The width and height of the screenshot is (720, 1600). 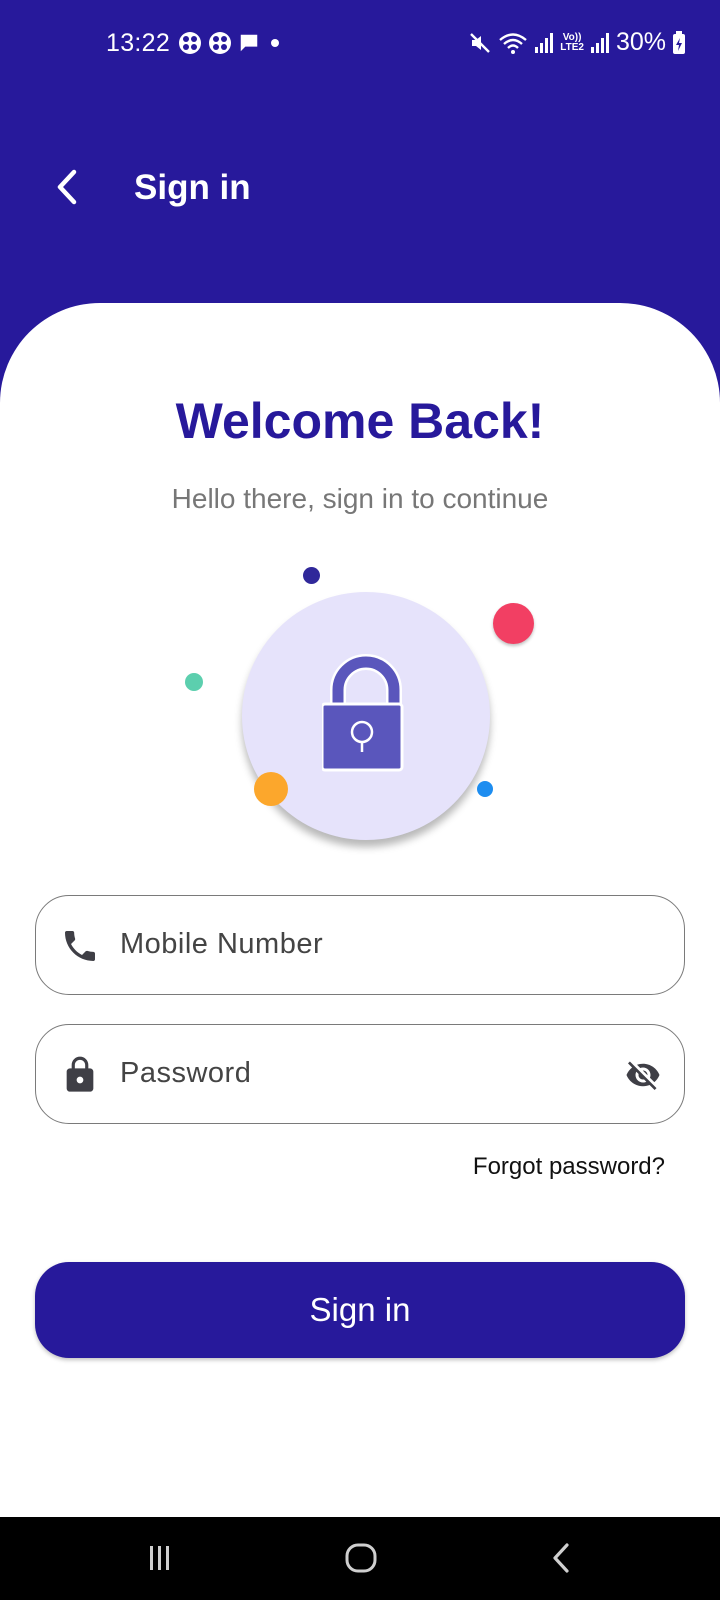 I want to click on decor-dot-navy, so click(x=311, y=575).